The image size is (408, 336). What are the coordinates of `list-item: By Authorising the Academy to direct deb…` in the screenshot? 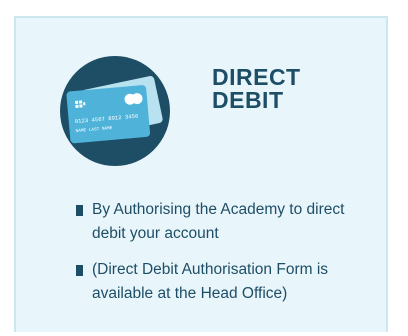 It's located at (226, 222).